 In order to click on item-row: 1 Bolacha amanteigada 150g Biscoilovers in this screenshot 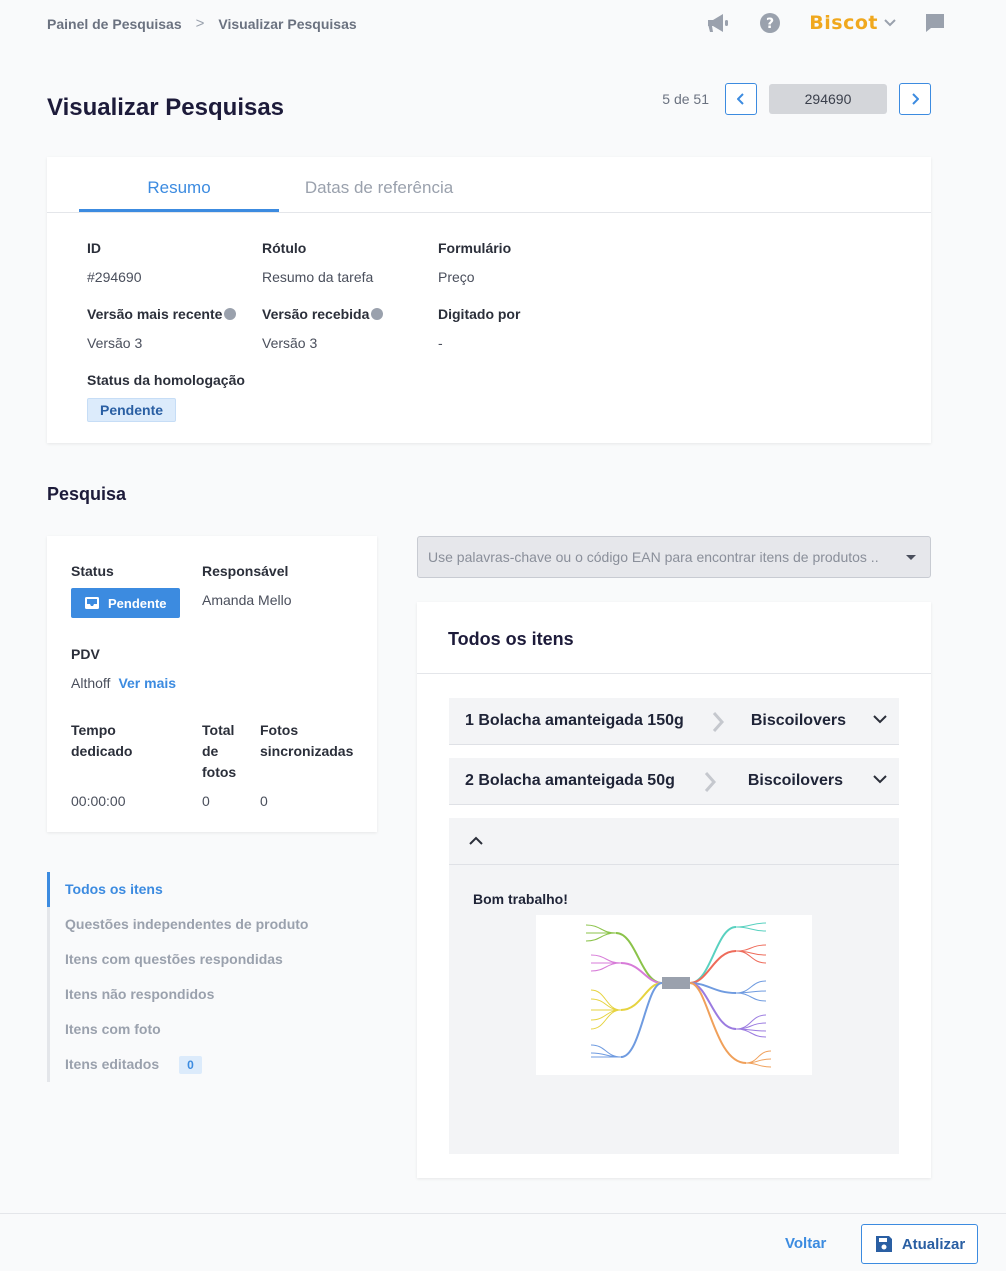, I will do `click(674, 721)`.